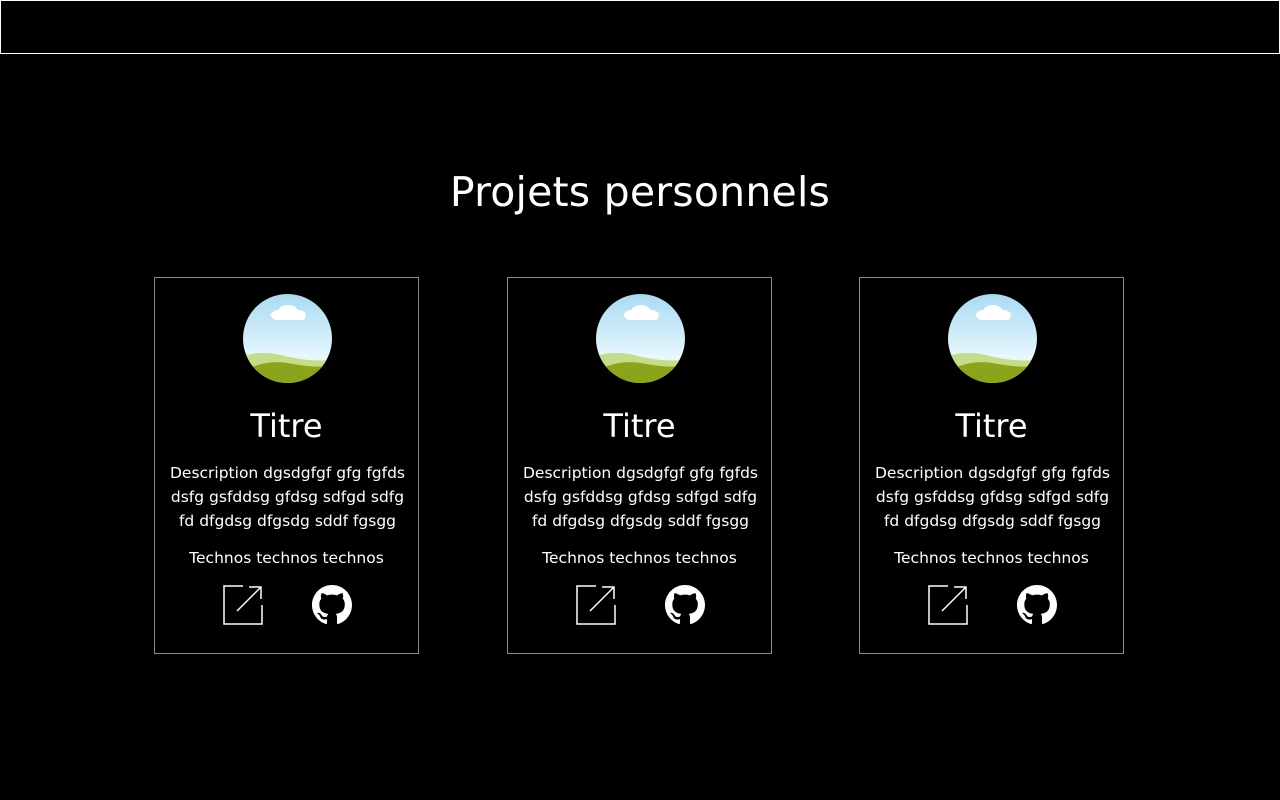 This screenshot has width=1280, height=800. Describe the element at coordinates (640, 27) in the screenshot. I see `top-navbar` at that location.